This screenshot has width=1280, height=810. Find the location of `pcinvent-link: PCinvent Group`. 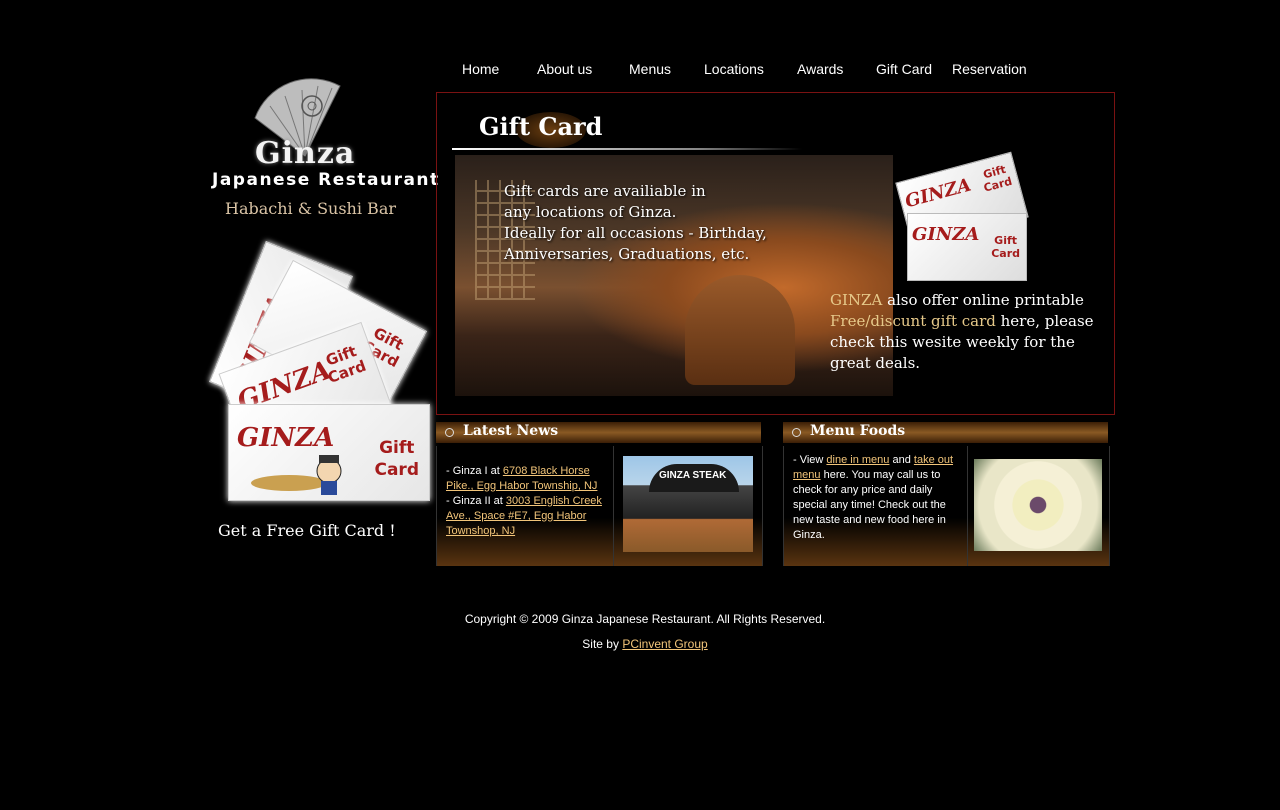

pcinvent-link: PCinvent Group is located at coordinates (664, 644).